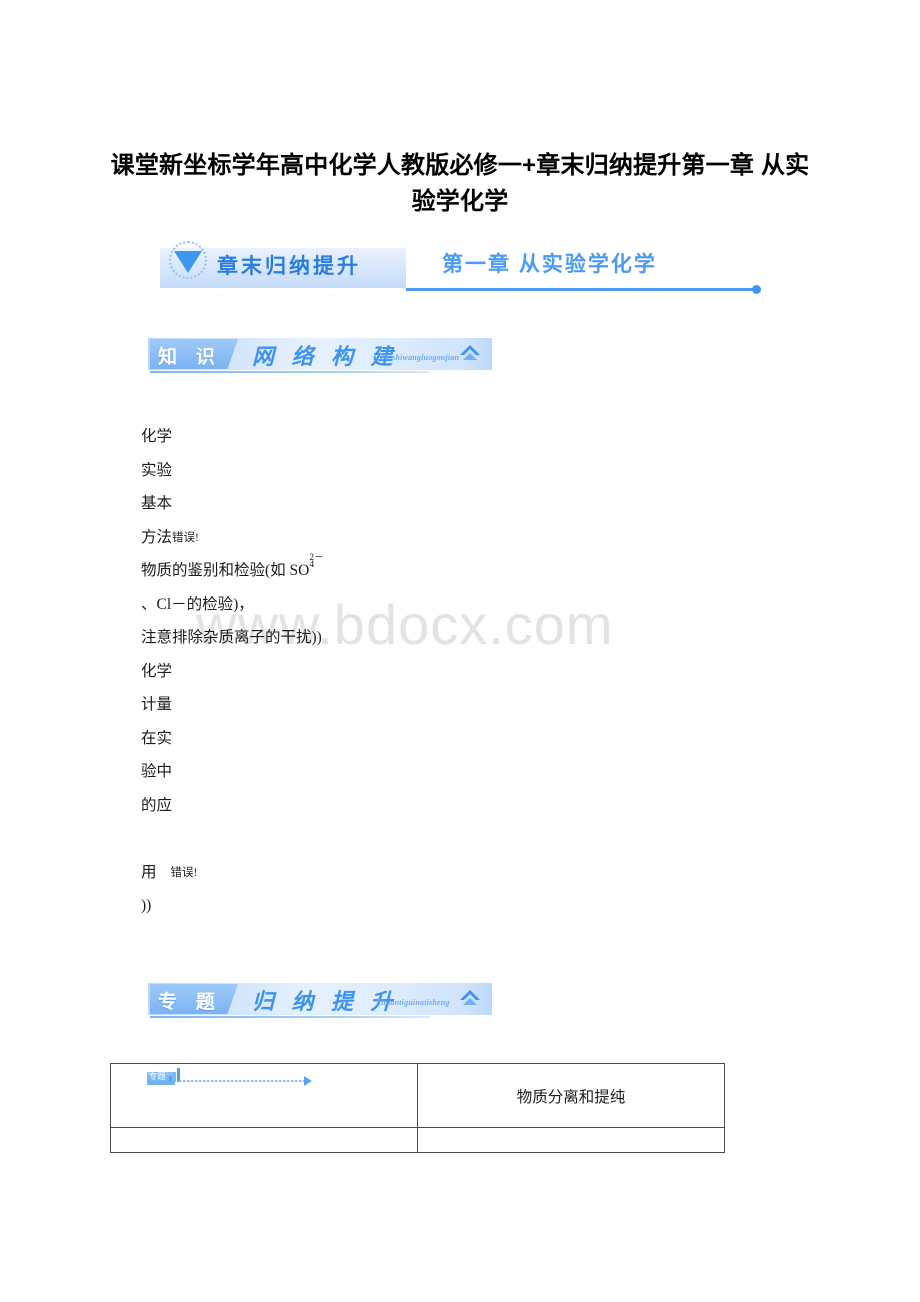 This screenshot has height=1302, width=920. I want to click on triangle-shape, so click(188, 262).